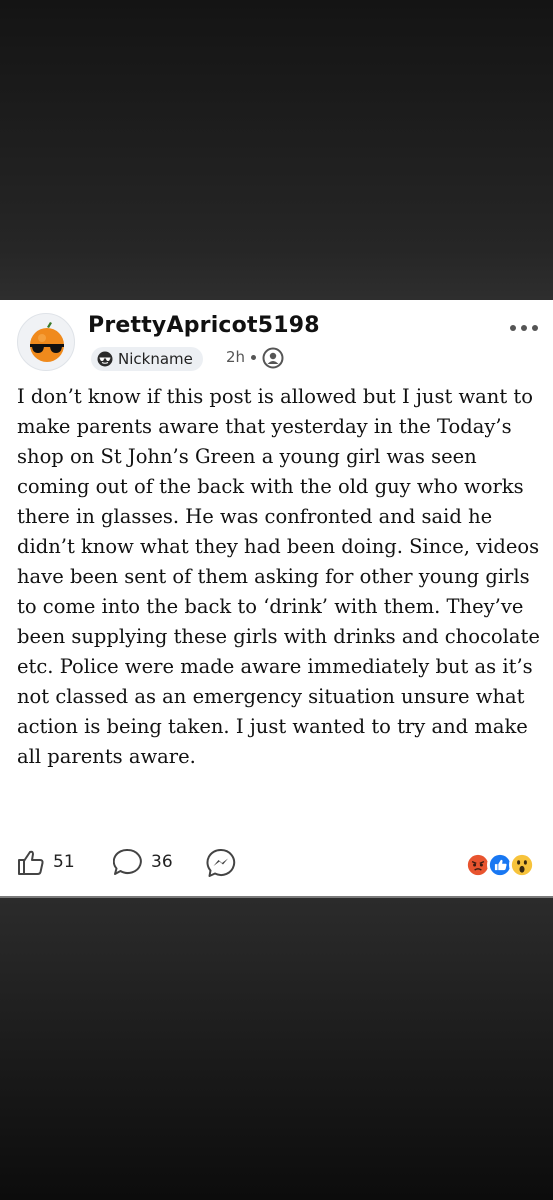  What do you see at coordinates (143, 862) in the screenshot?
I see `comment-button: 36` at bounding box center [143, 862].